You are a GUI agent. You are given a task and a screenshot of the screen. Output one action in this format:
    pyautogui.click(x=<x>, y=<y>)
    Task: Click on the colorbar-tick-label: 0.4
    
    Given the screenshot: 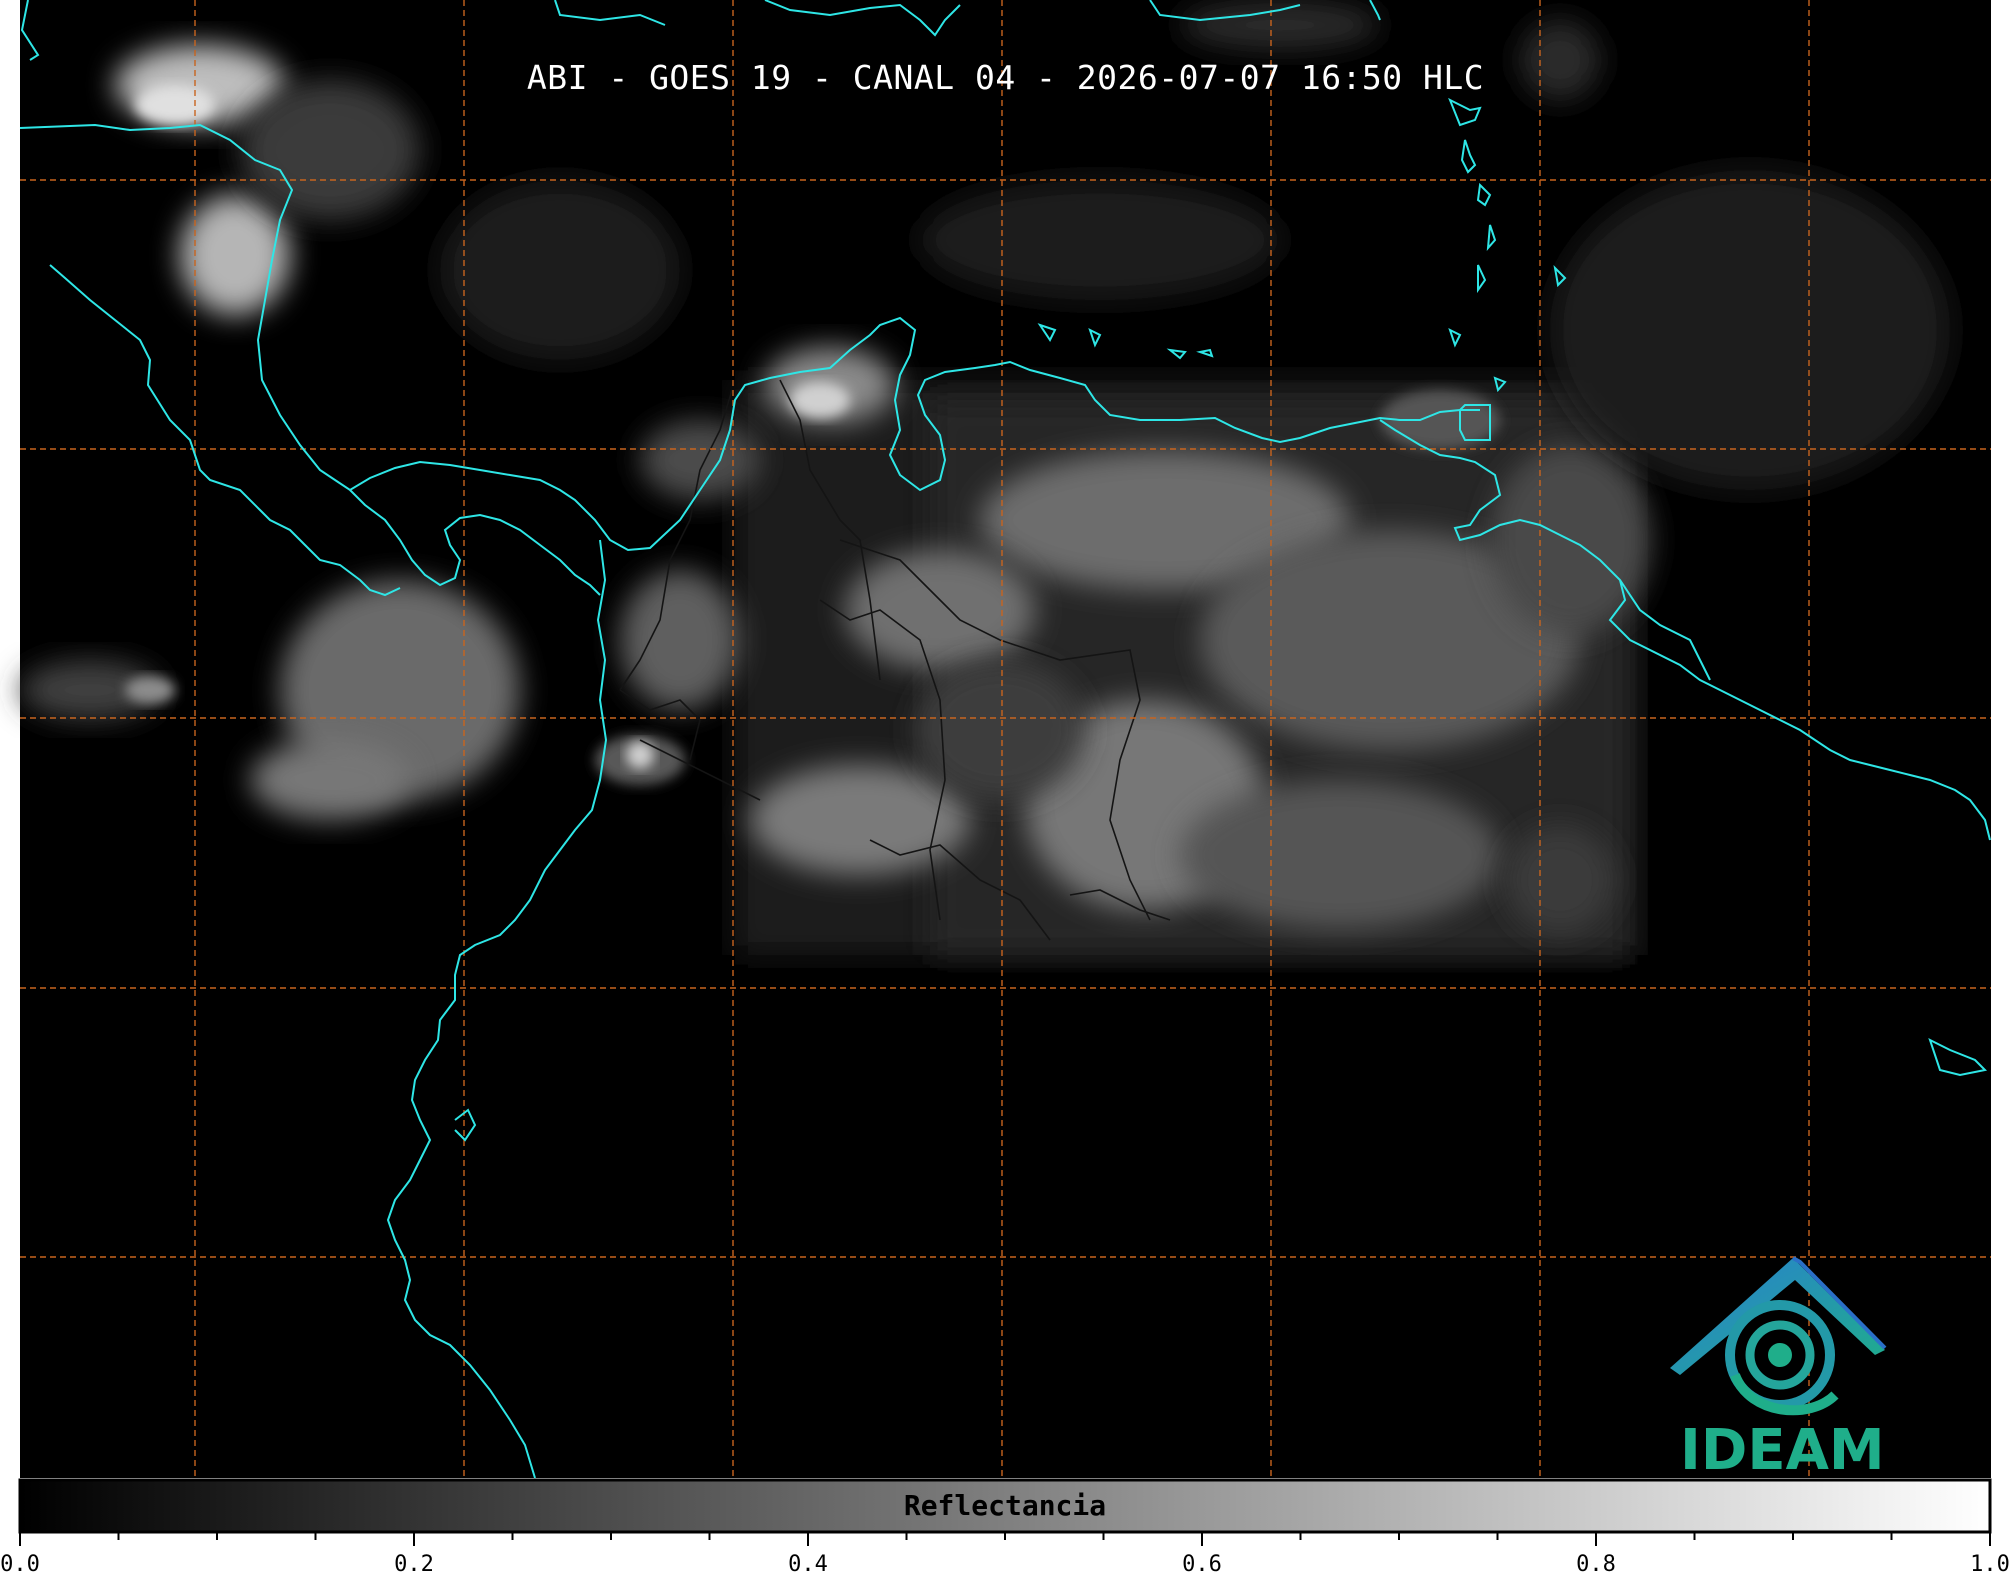 What is the action you would take?
    pyautogui.click(x=808, y=1564)
    